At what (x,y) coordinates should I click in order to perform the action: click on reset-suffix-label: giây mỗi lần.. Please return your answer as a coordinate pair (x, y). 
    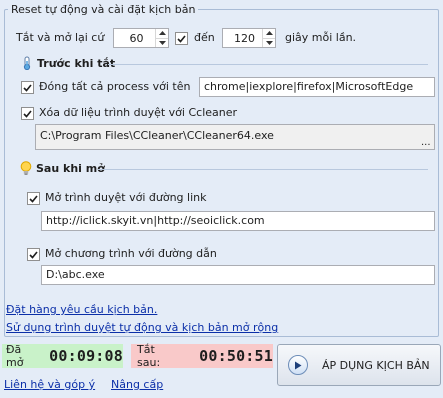
    Looking at the image, I should click on (321, 37).